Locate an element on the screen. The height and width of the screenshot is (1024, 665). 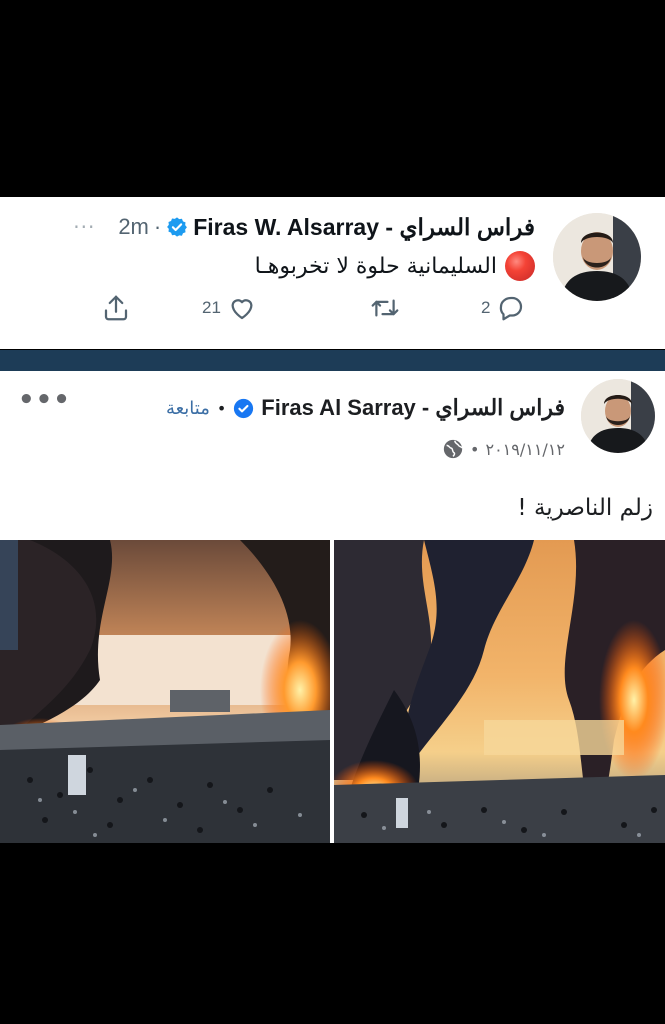
retweet-icon is located at coordinates (385, 308).